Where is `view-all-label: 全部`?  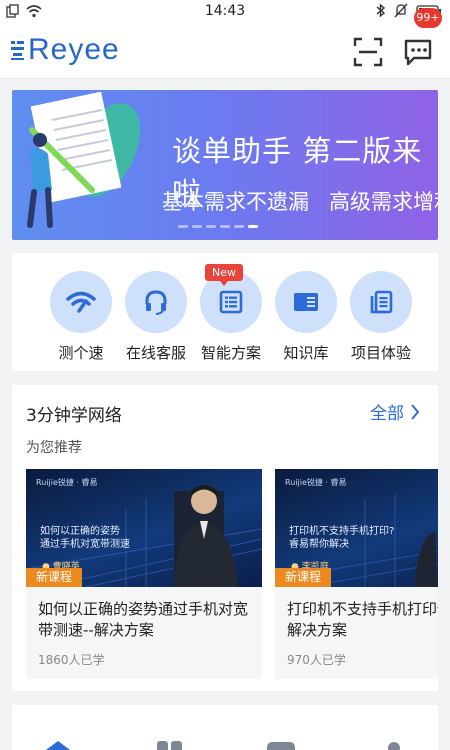 view-all-label: 全部 is located at coordinates (387, 414).